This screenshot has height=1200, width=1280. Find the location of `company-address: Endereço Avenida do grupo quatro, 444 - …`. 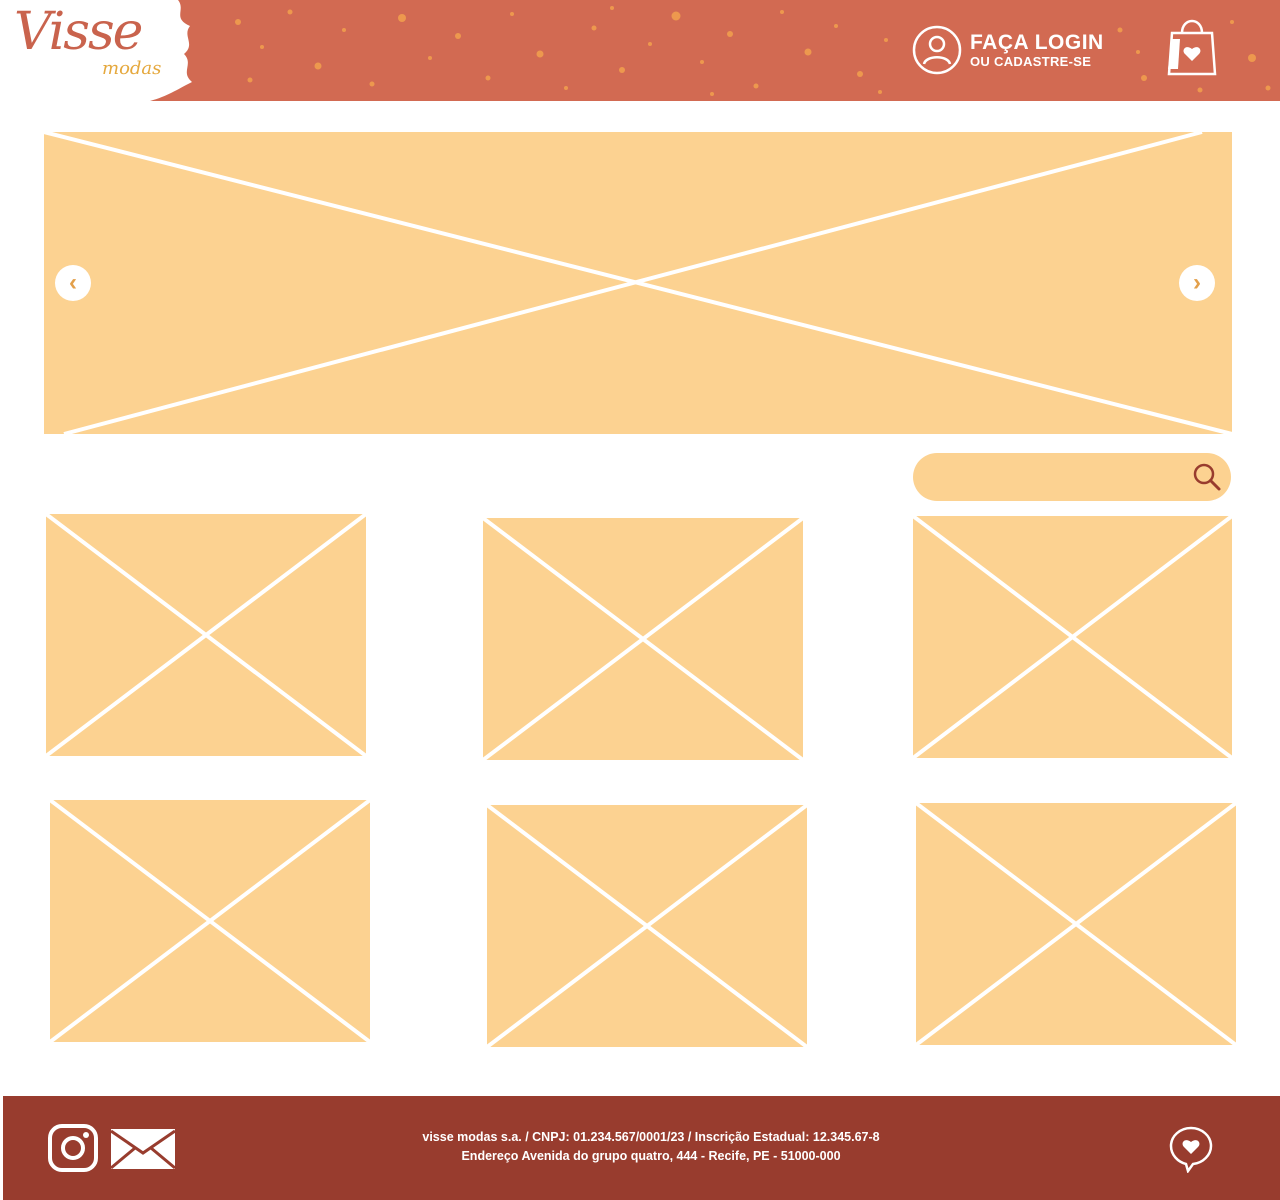

company-address: Endereço Avenida do grupo quatro, 444 - … is located at coordinates (651, 1156).